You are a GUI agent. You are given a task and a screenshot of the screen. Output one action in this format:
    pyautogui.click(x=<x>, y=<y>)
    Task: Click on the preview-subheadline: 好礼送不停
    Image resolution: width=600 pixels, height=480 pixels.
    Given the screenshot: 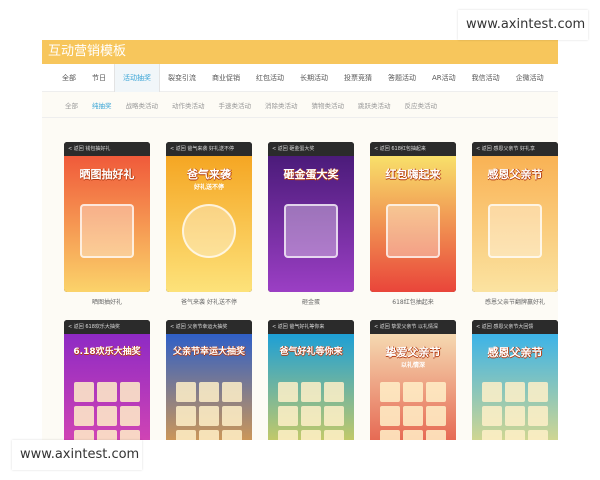 What is the action you would take?
    pyautogui.click(x=208, y=187)
    